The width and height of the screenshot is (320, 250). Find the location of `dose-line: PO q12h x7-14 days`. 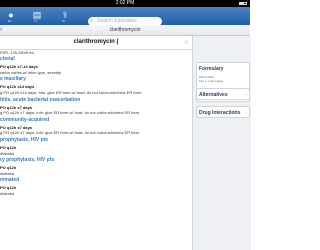

dose-line: PO q12h x7-14 days is located at coordinates (19, 67).